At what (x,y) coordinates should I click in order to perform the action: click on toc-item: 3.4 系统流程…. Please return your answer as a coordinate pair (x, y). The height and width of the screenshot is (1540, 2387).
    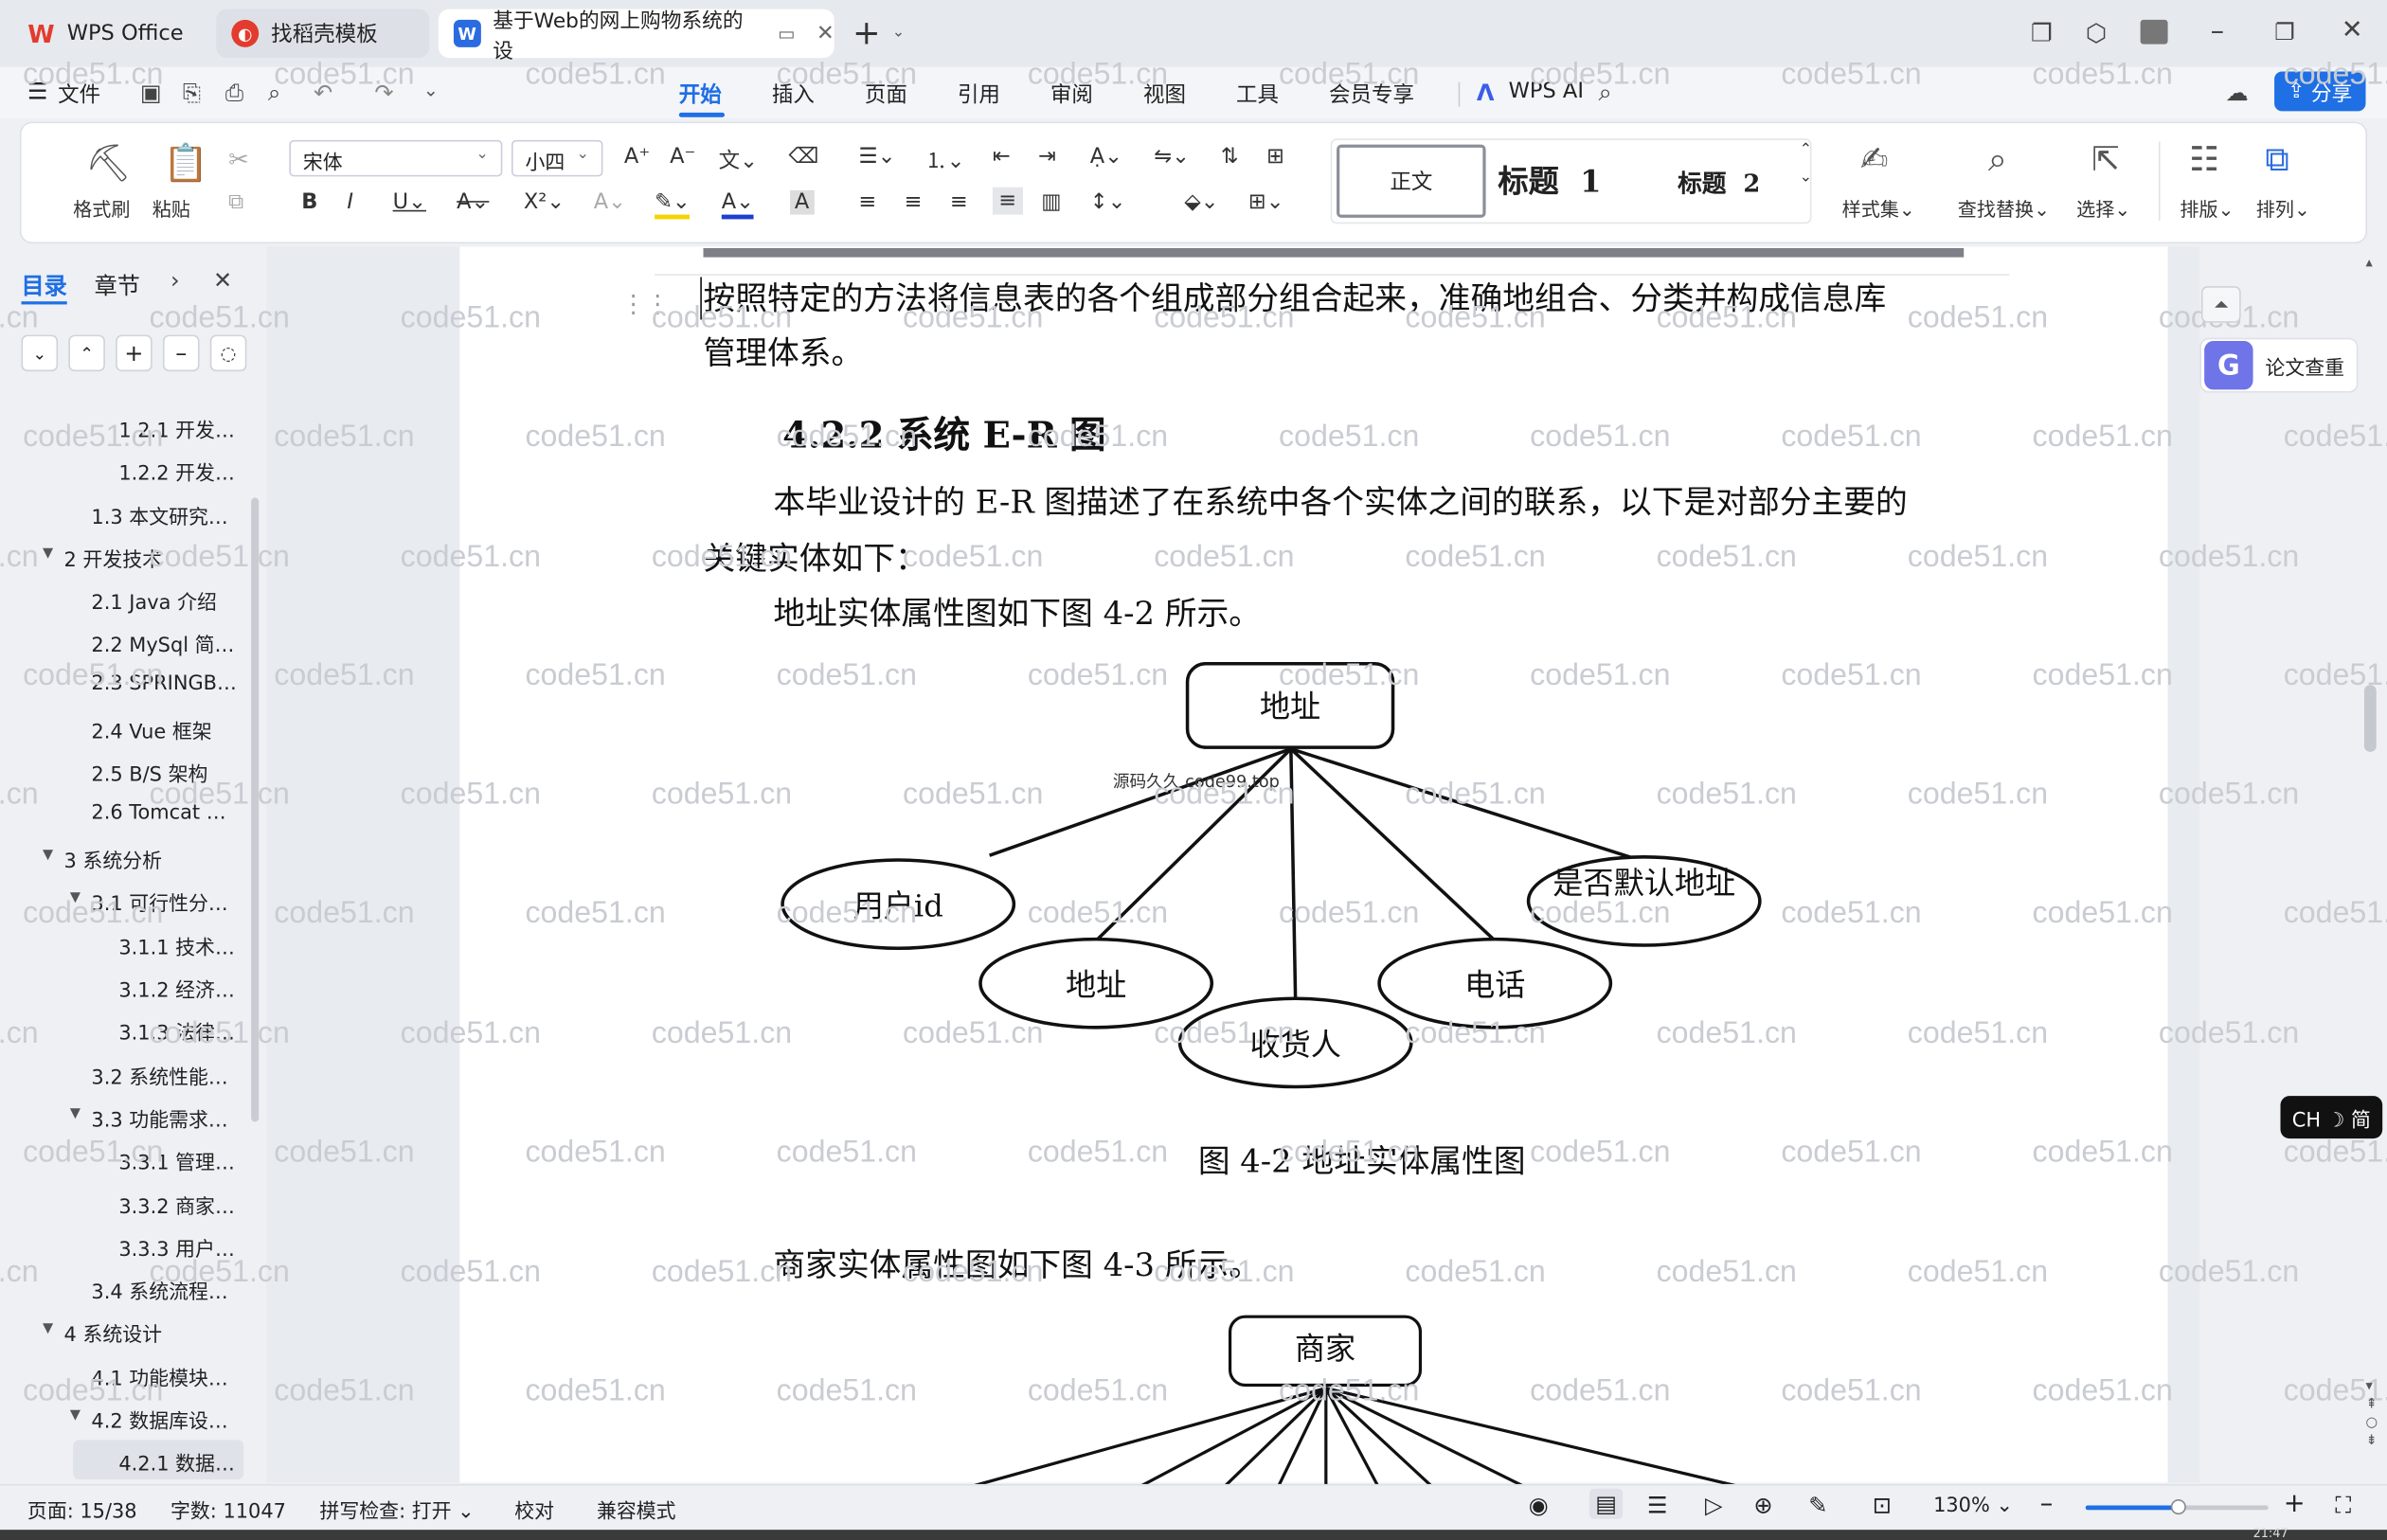
    Looking at the image, I should click on (159, 1290).